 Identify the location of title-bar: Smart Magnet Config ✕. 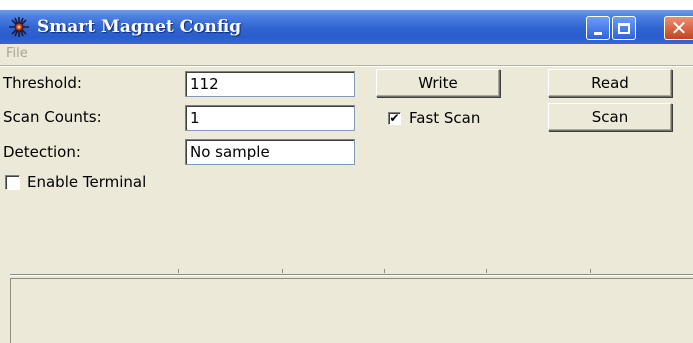
(346, 27).